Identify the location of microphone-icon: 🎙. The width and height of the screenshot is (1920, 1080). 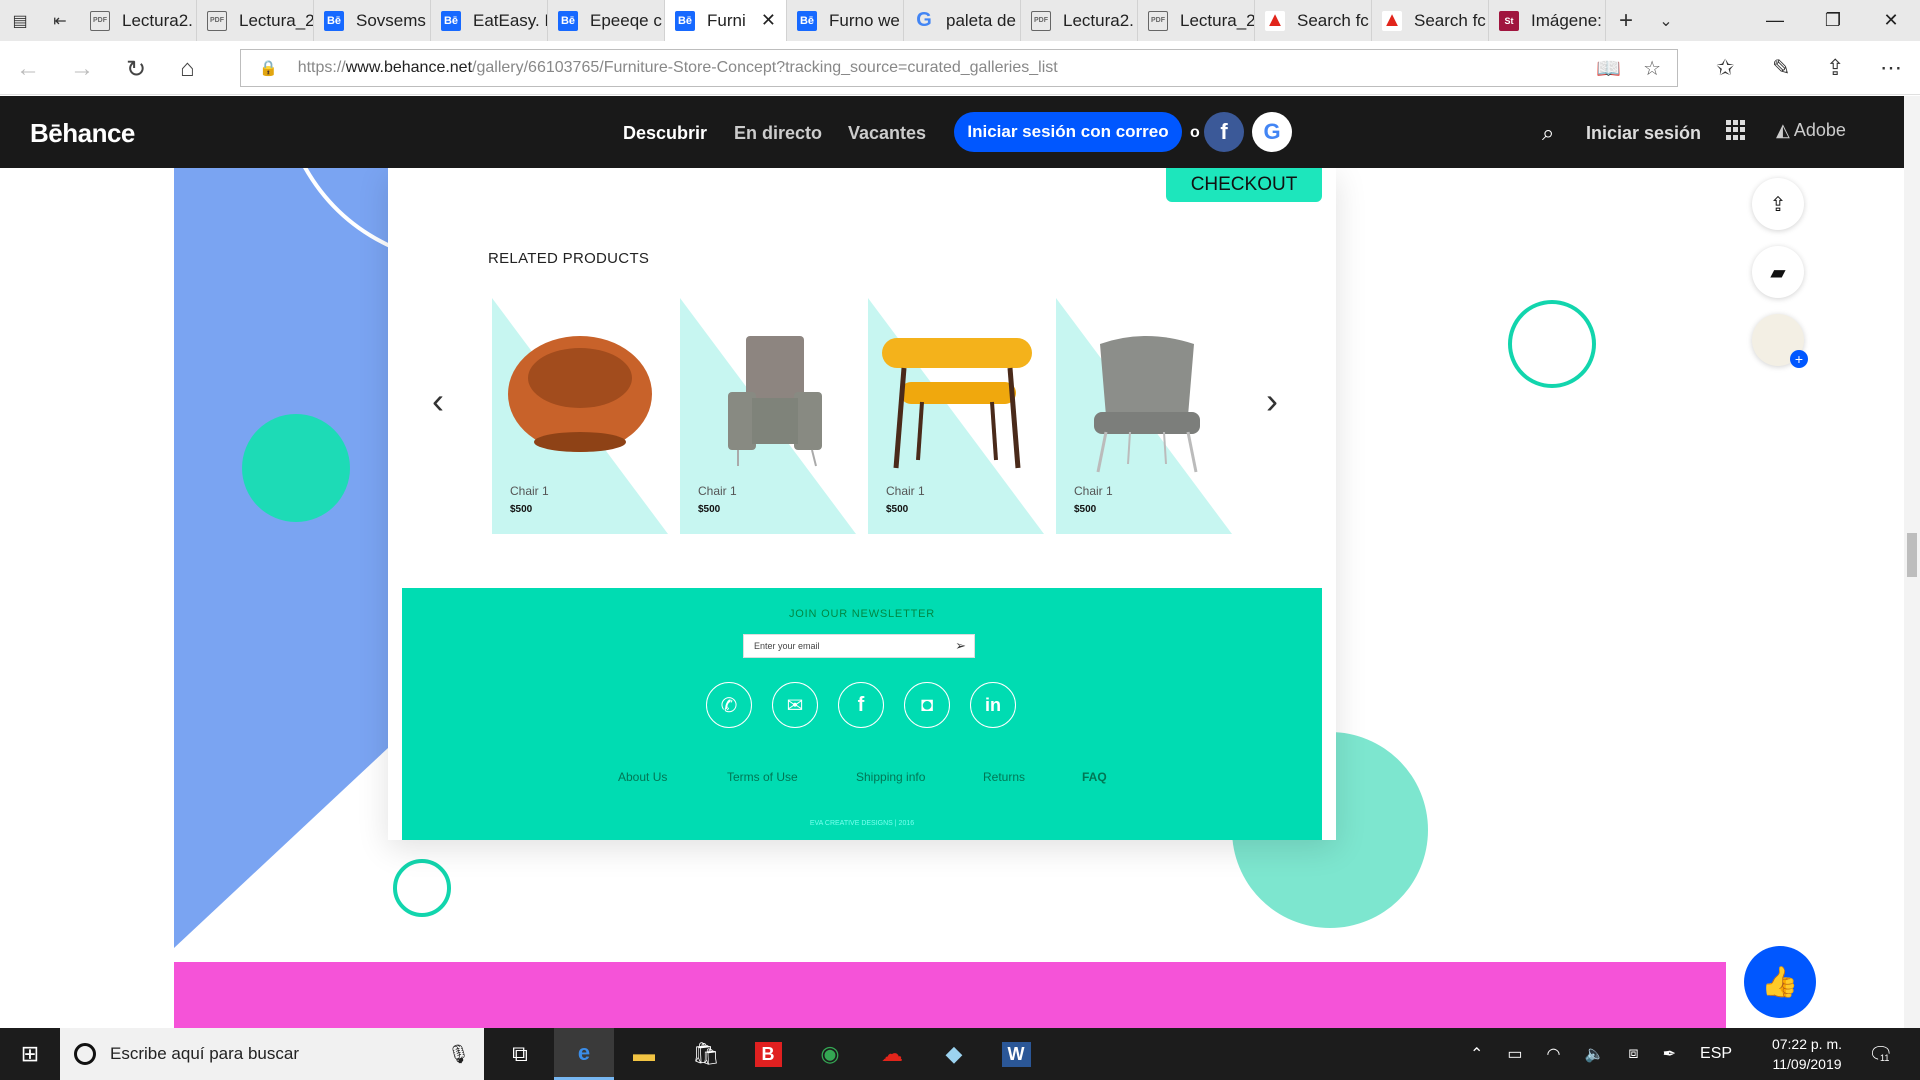
(458, 1054).